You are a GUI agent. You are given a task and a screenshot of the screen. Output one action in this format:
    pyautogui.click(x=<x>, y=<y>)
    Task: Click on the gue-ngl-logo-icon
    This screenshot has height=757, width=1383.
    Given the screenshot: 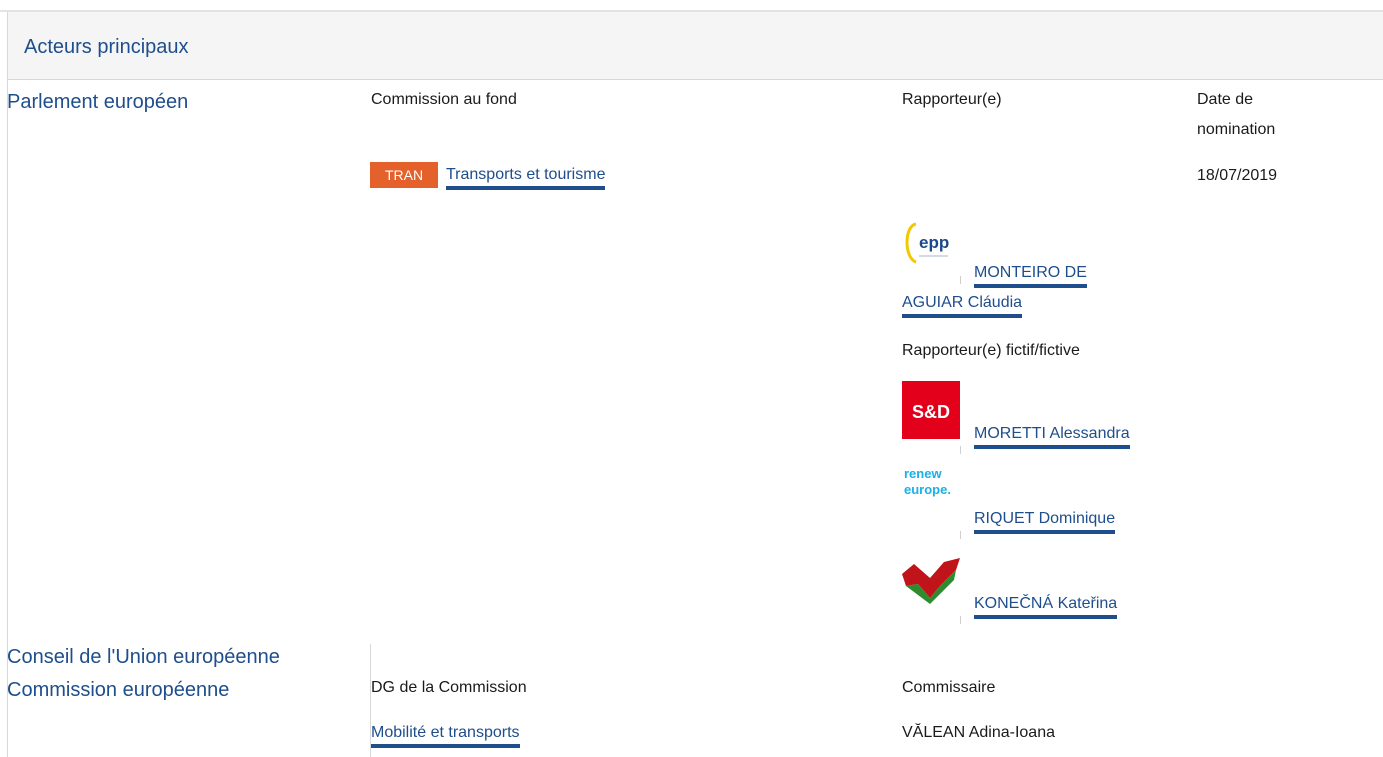 What is the action you would take?
    pyautogui.click(x=931, y=581)
    